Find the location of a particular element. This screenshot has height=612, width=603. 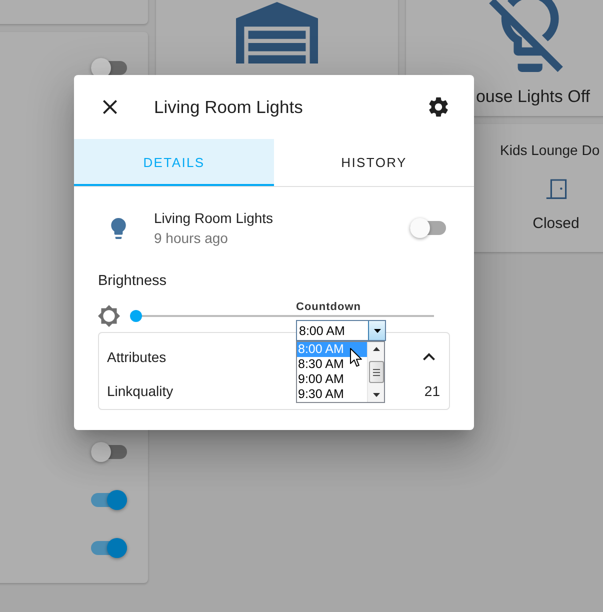

dropdown-option: 8:30 AM is located at coordinates (332, 364).